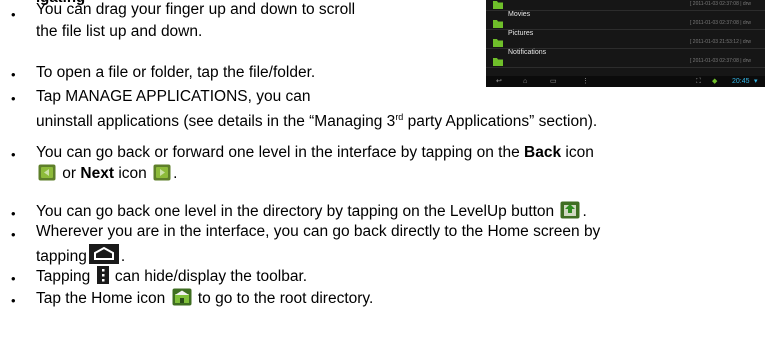  What do you see at coordinates (519, 14) in the screenshot?
I see `file-name: Movies` at bounding box center [519, 14].